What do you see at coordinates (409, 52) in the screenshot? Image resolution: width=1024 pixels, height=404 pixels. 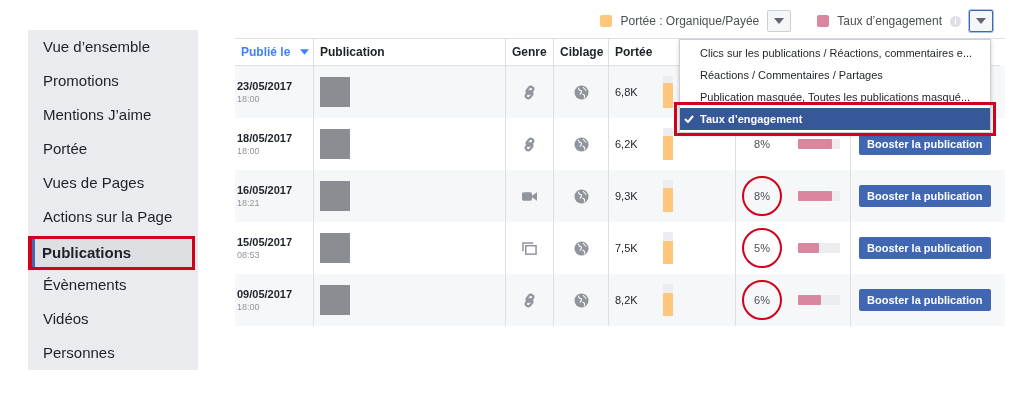 I see `column-header: Publication` at bounding box center [409, 52].